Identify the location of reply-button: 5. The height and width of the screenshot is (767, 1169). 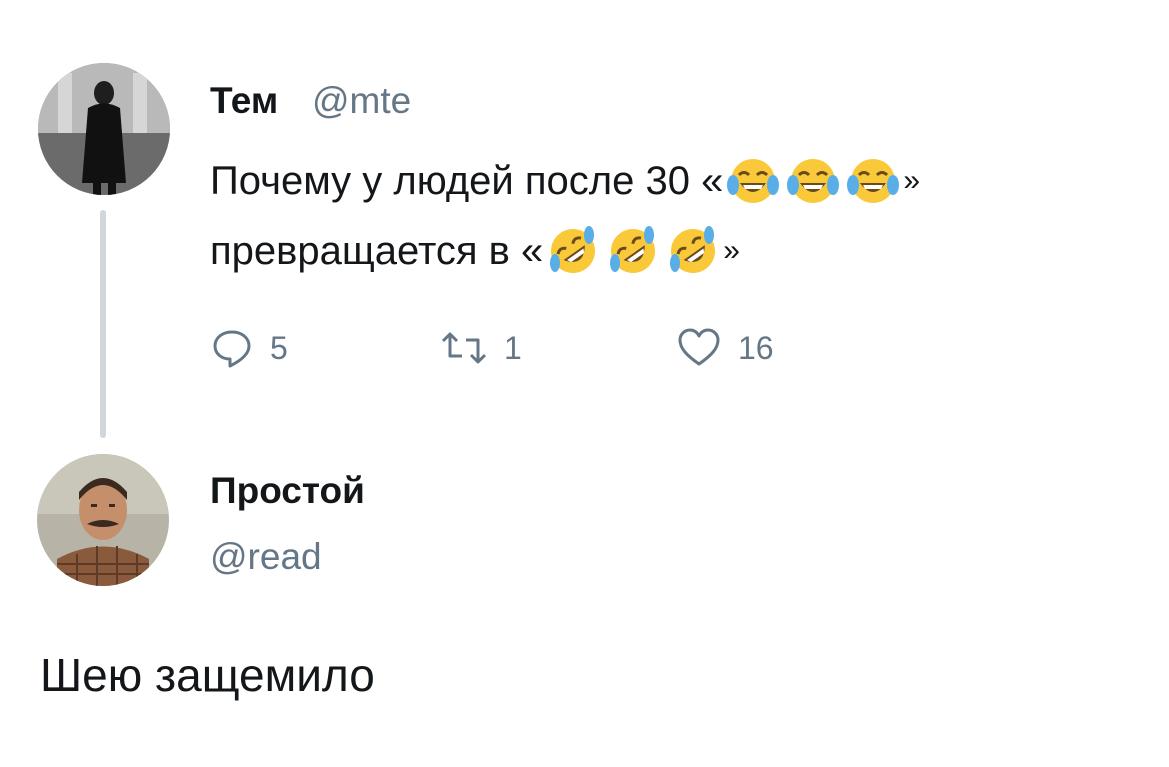
(249, 348).